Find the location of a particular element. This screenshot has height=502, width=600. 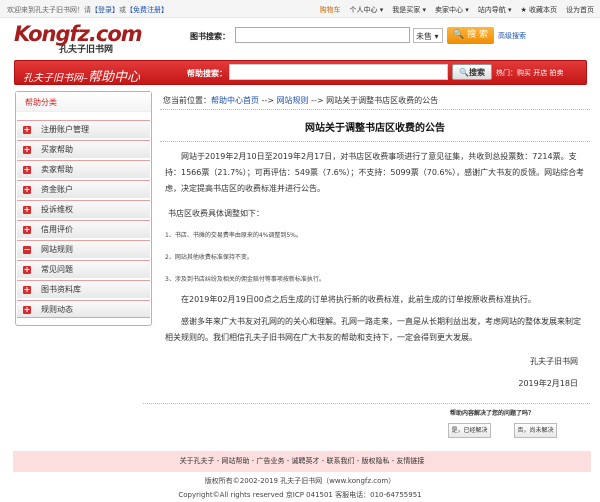

footer-copyright: 版权所有©2002-2019 孔夫子旧书网（www.kongfz.com） is located at coordinates (300, 481).